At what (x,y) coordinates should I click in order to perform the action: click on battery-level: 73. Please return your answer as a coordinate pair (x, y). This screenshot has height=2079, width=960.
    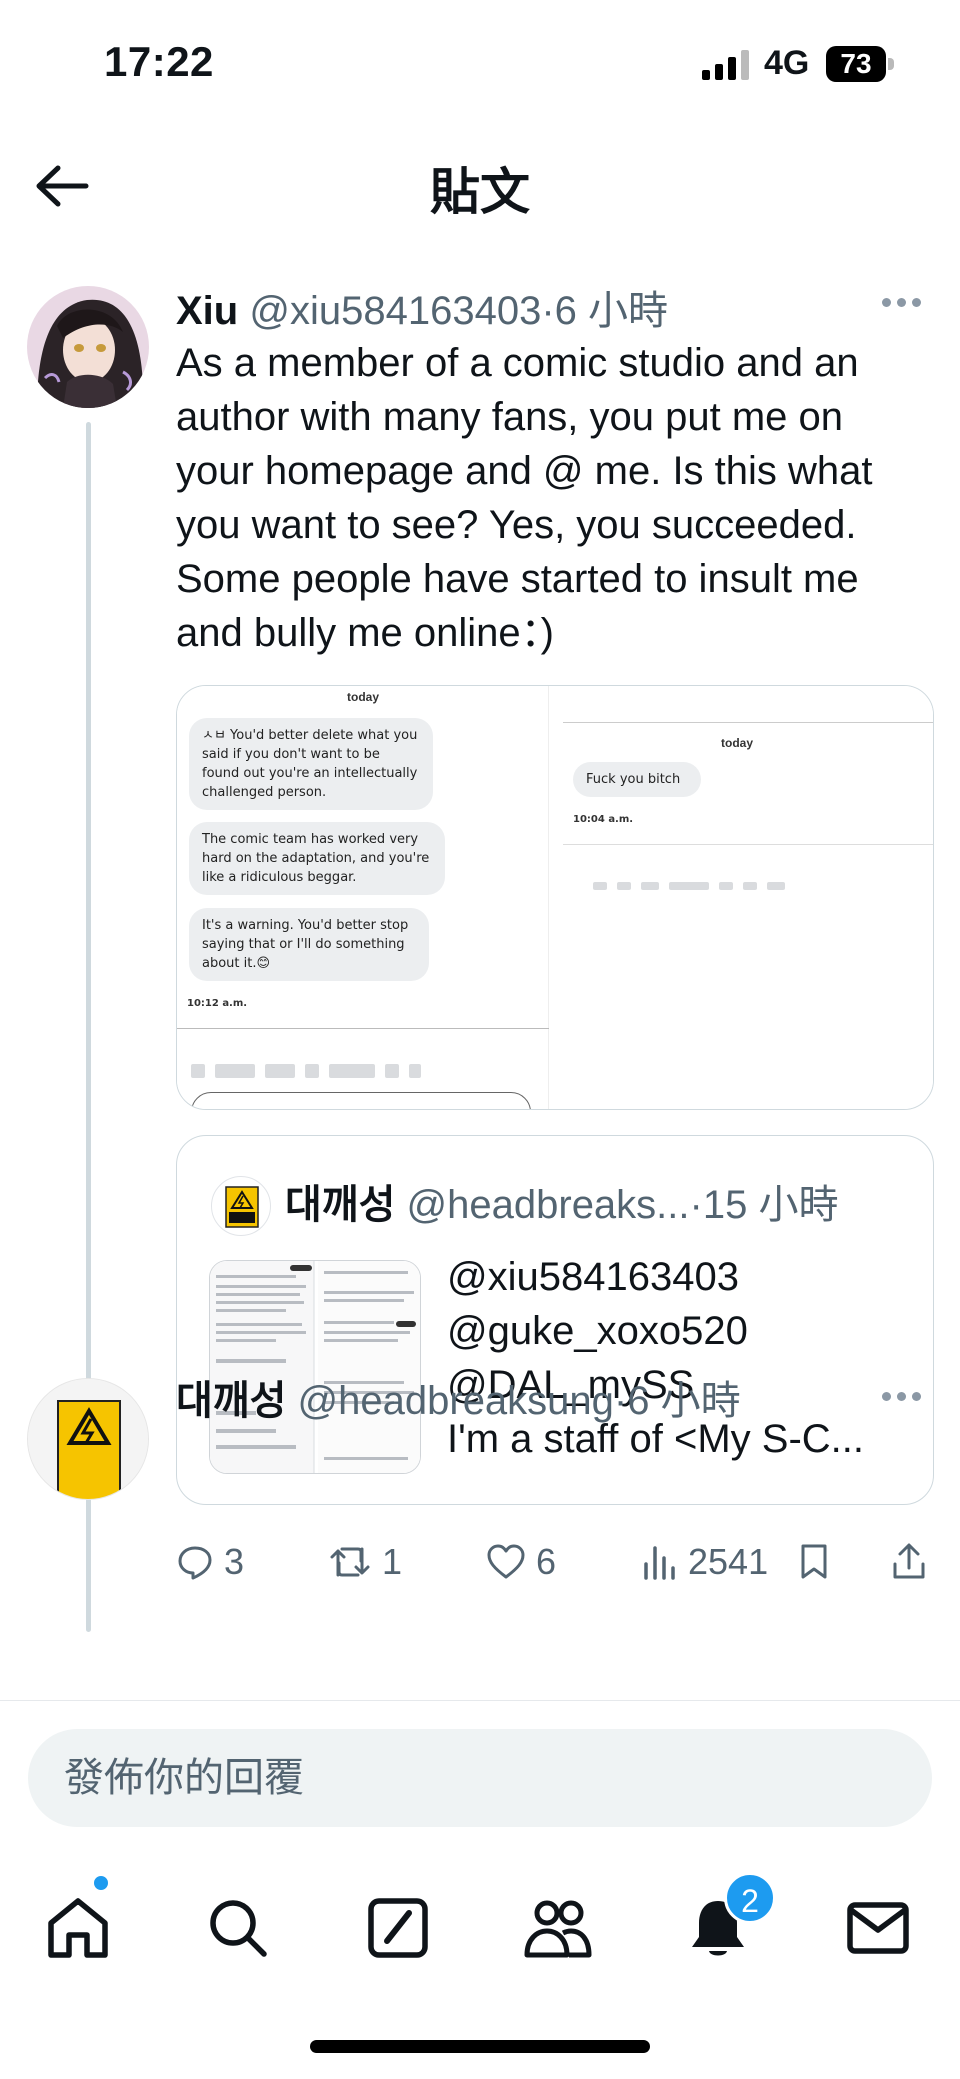
    Looking at the image, I should click on (856, 64).